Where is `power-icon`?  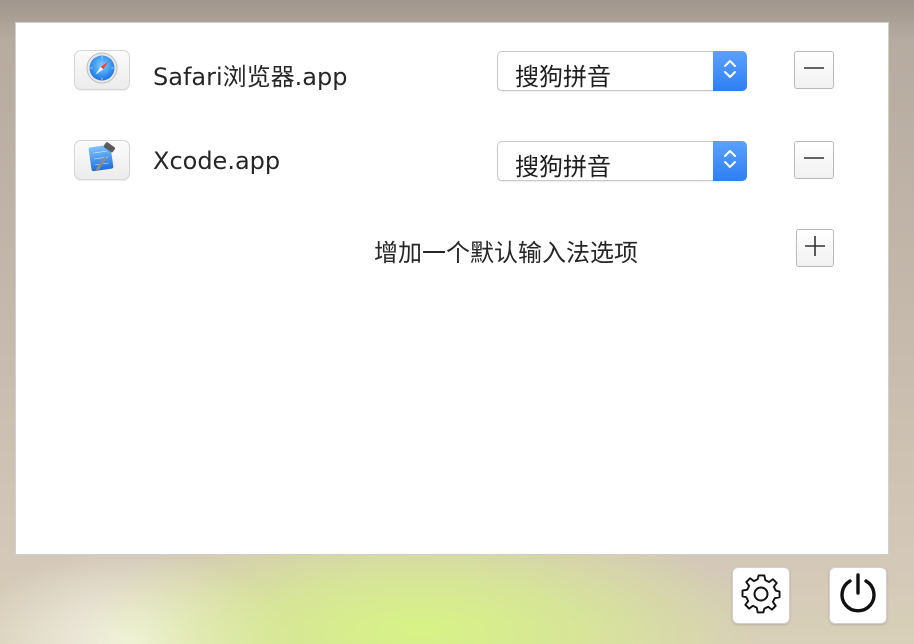 power-icon is located at coordinates (858, 596).